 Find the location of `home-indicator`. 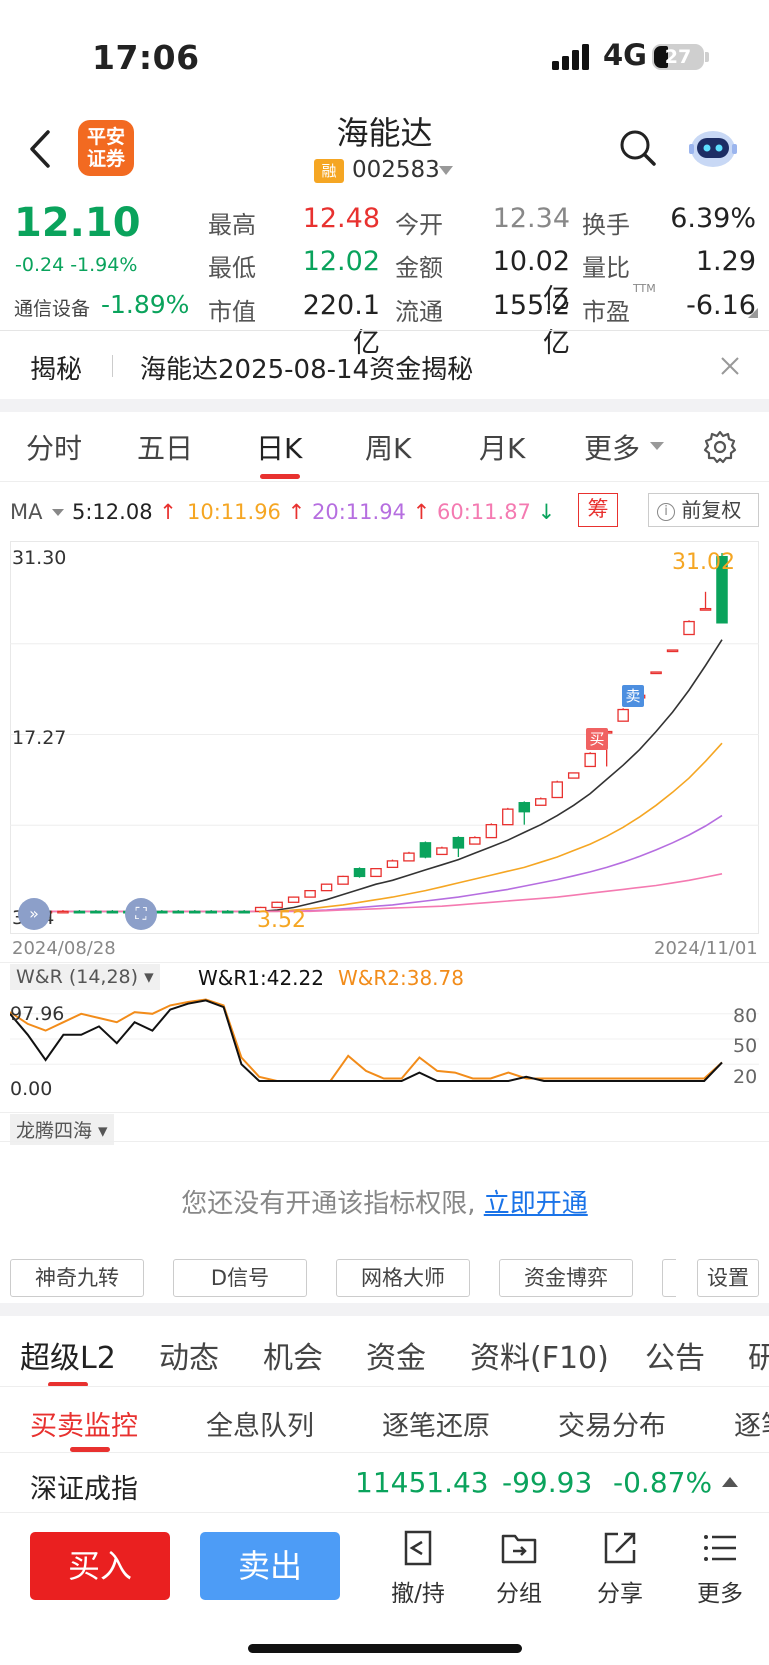

home-indicator is located at coordinates (385, 1648).